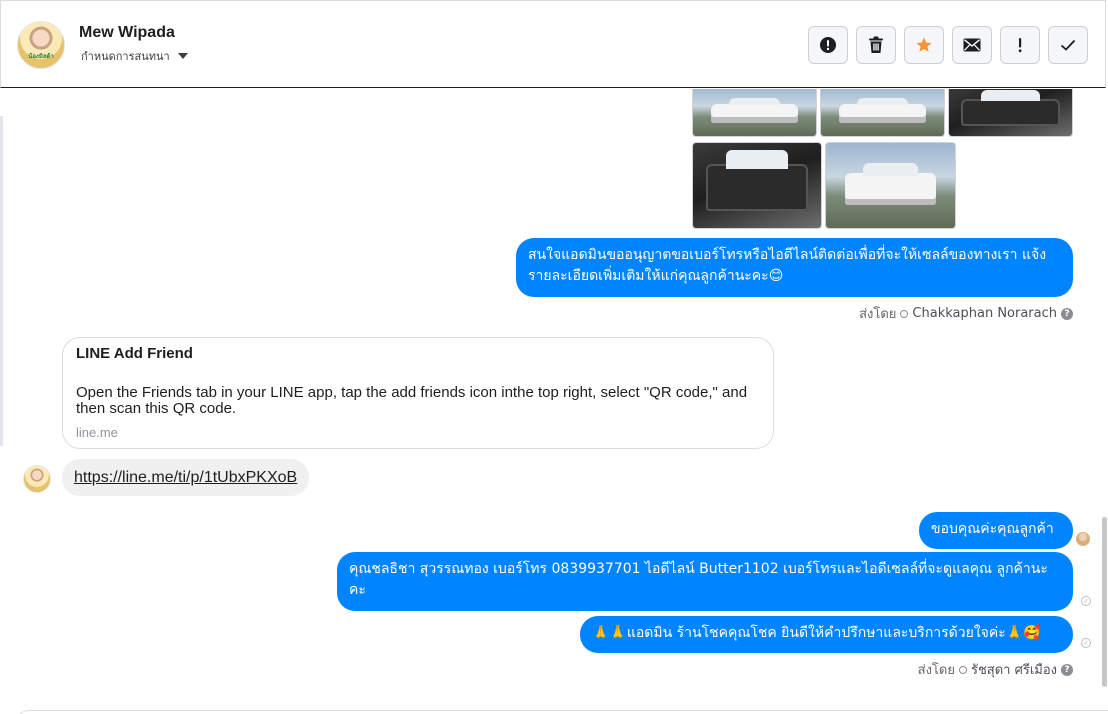 The image size is (1108, 714). I want to click on delete-button, so click(876, 45).